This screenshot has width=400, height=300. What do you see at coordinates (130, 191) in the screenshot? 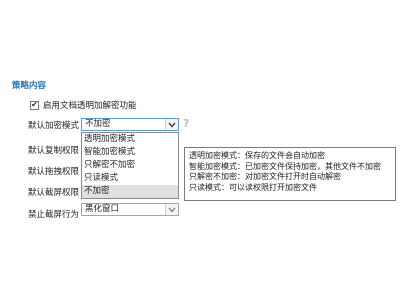
I see `dropdown-option-selected: 不加密` at bounding box center [130, 191].